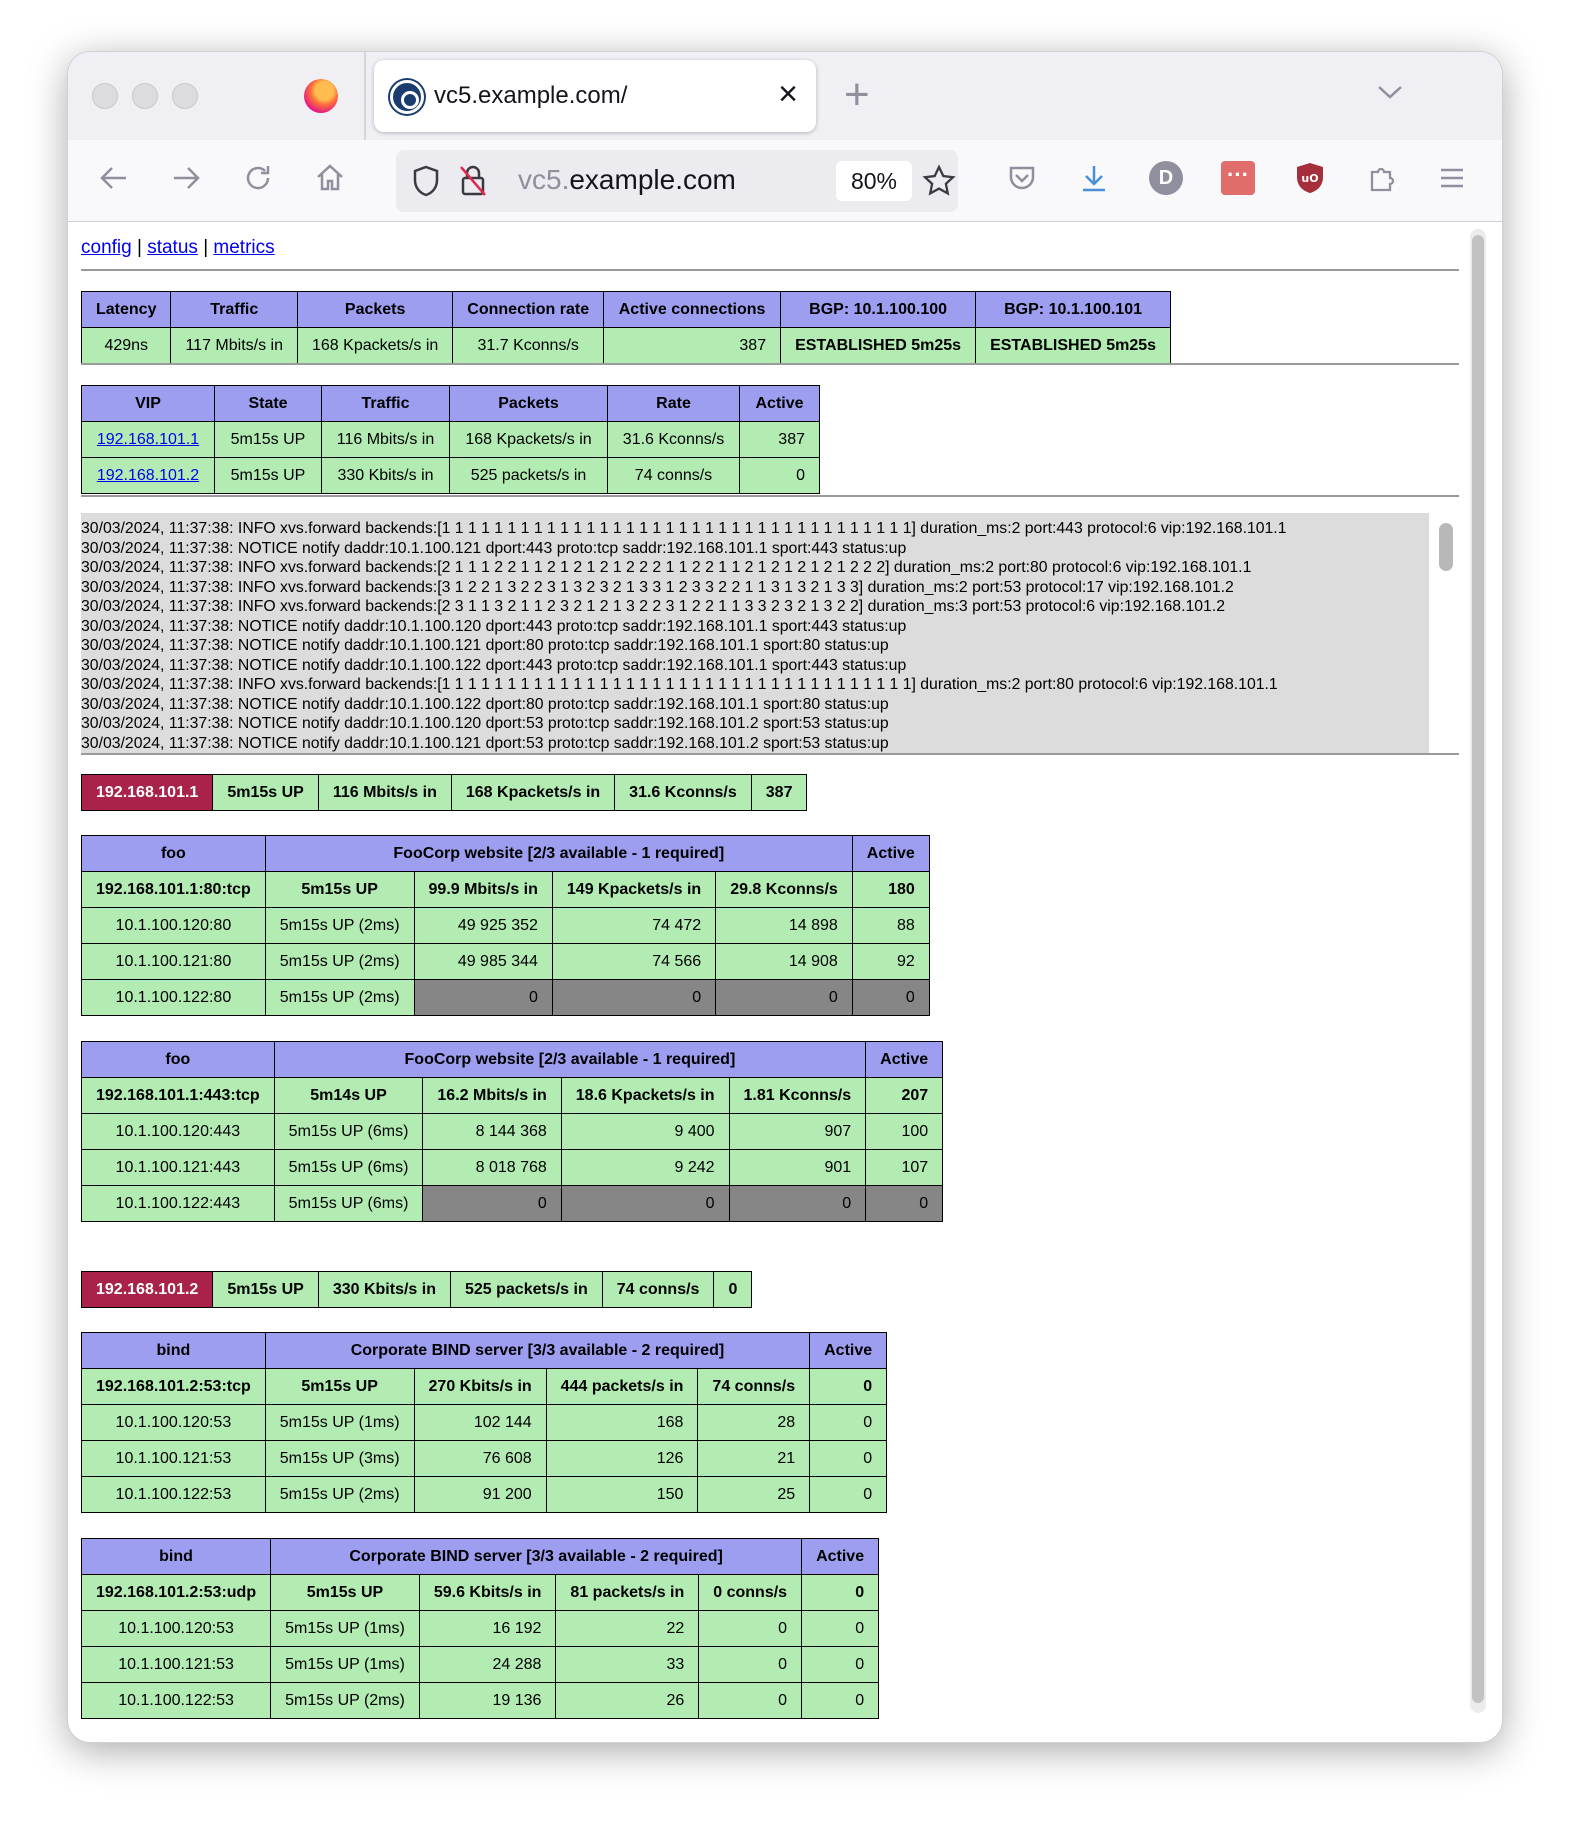 Image resolution: width=1570 pixels, height=1826 pixels. I want to click on connection-rate-header: Connection rate, so click(528, 309).